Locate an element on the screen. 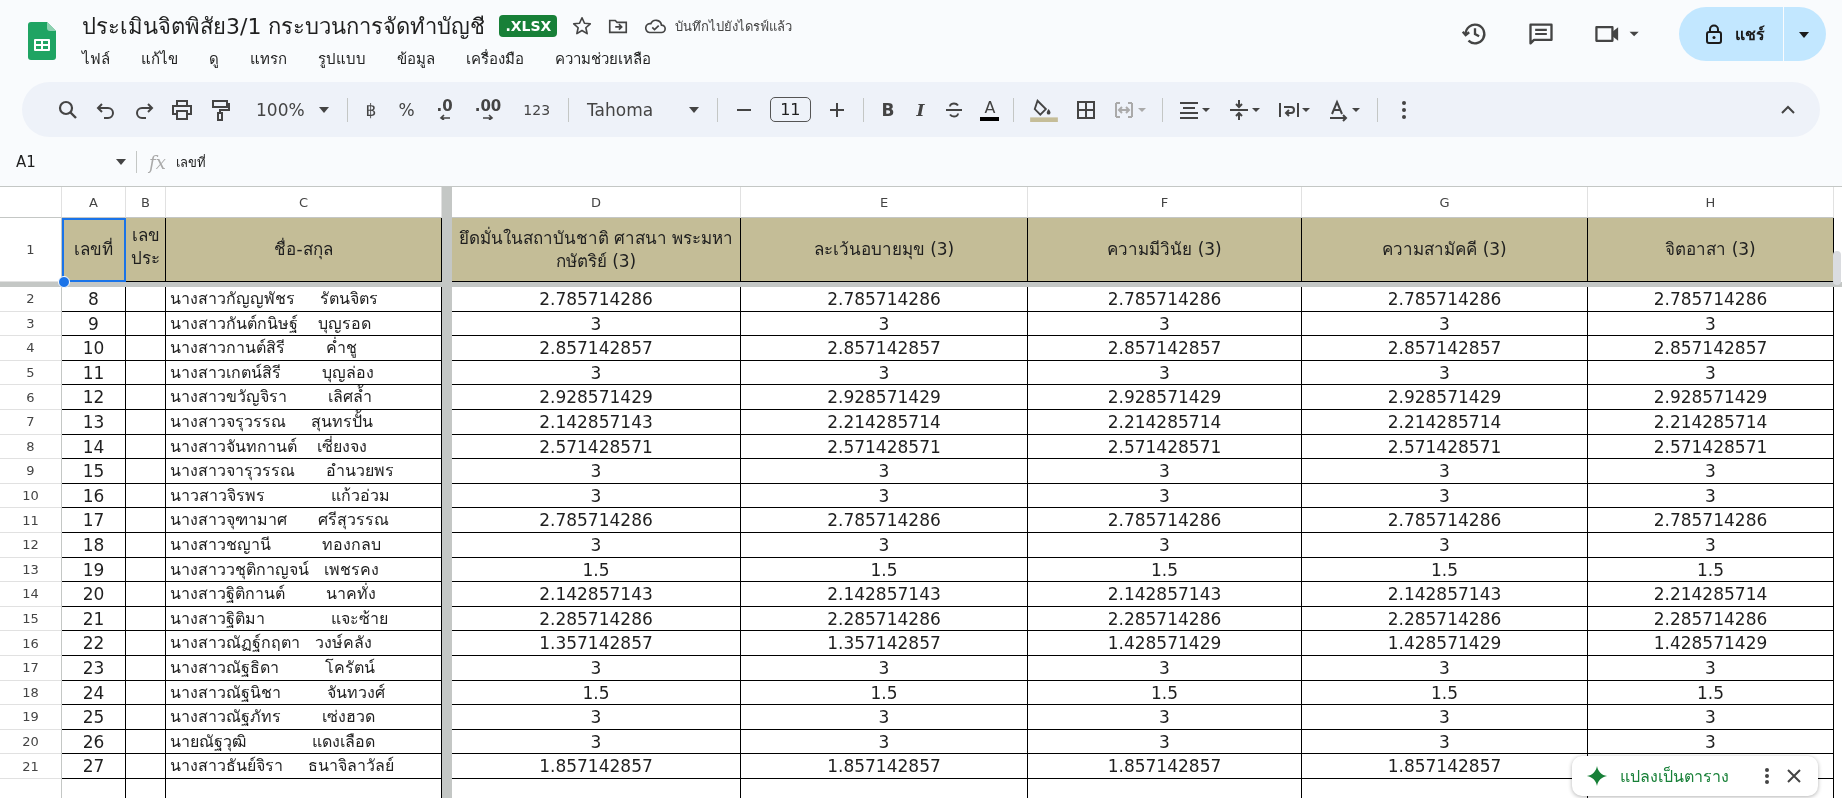 The height and width of the screenshot is (798, 1842). table-cell: 1.428571429 is located at coordinates (1165, 643).